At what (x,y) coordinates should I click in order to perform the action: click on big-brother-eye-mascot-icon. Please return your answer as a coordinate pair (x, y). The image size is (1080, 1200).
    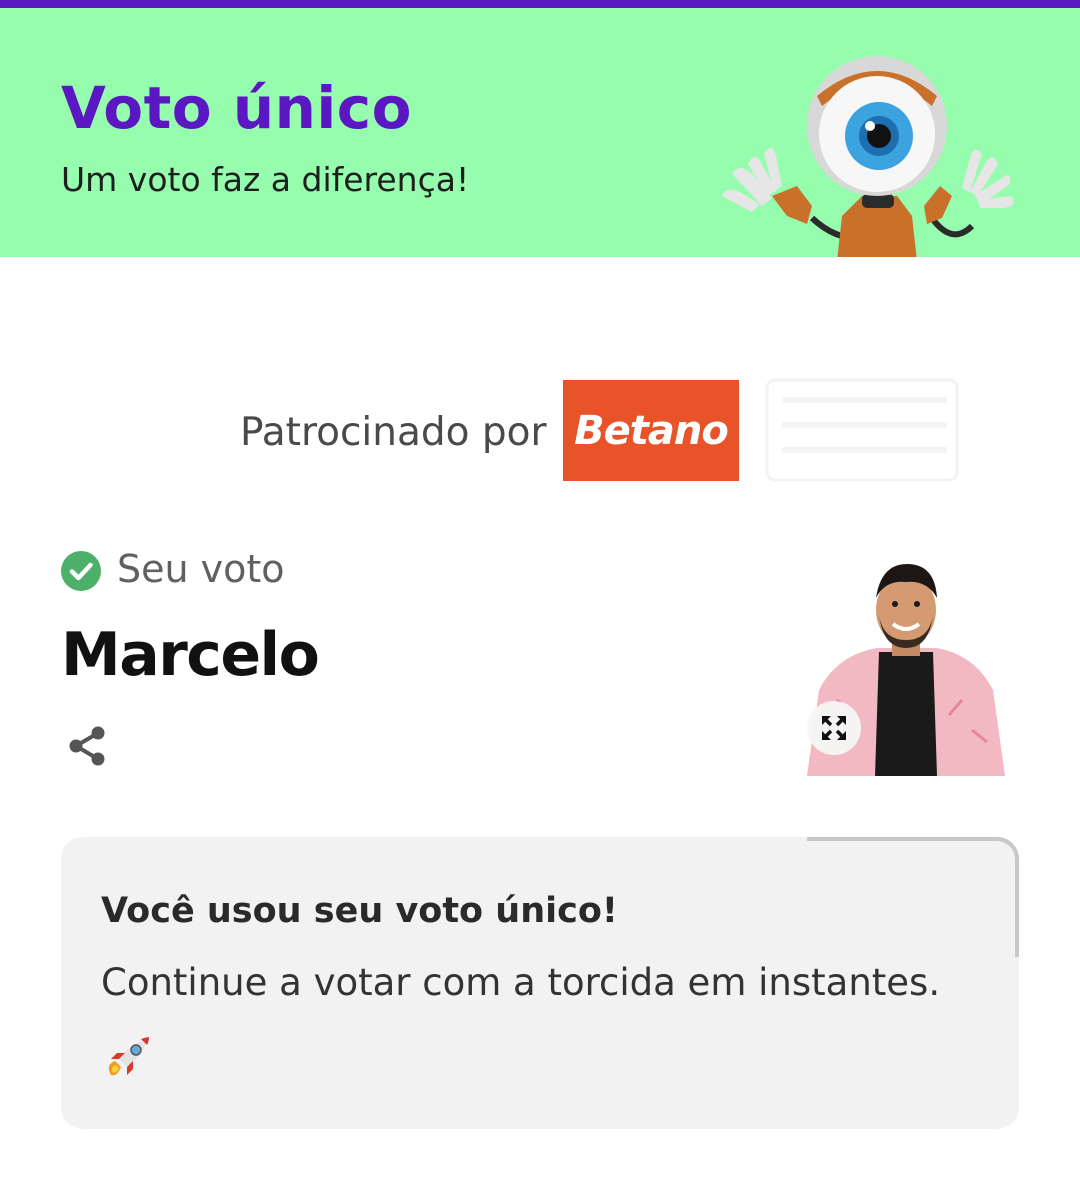
    Looking at the image, I should click on (868, 156).